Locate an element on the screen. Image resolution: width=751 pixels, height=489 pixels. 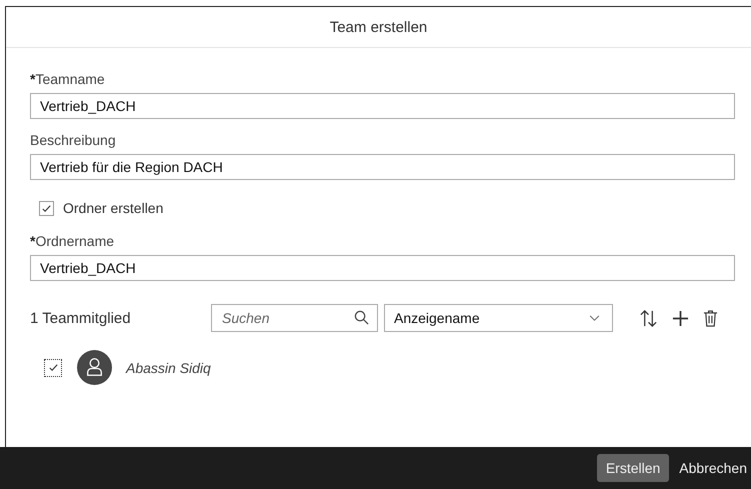
member-name: Abassin Sidiq is located at coordinates (168, 368).